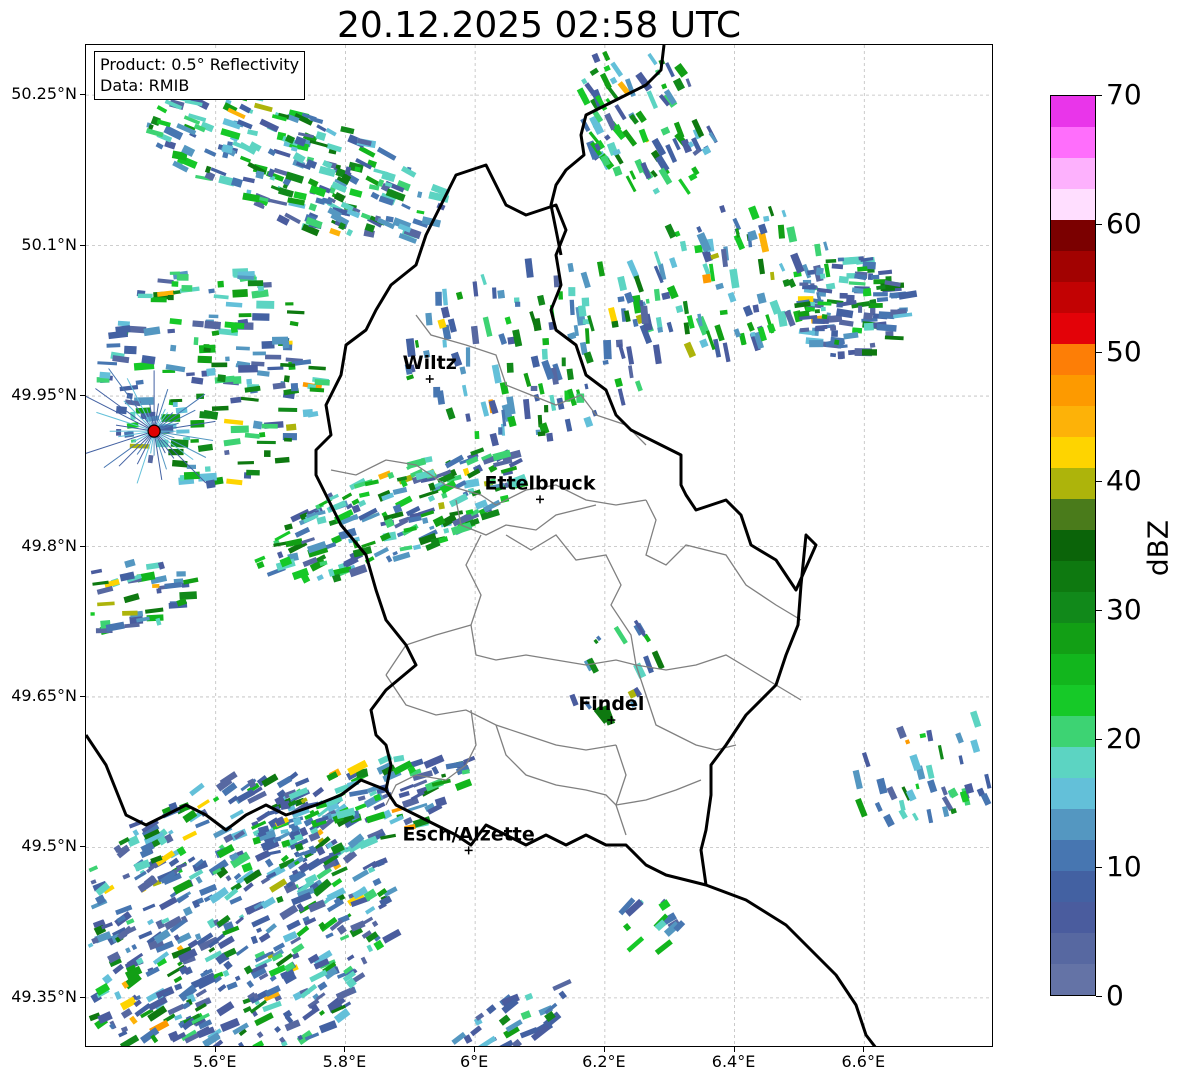 This screenshot has width=1184, height=1081. Describe the element at coordinates (791, 964) in the screenshot. I see `germany-south-border` at that location.